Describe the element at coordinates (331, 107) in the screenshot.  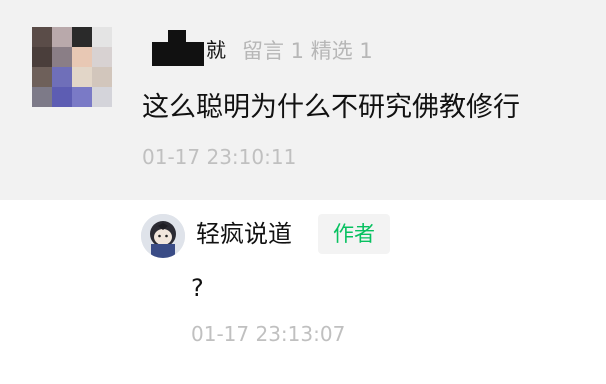
I see `comment-text: 这么聪明为什么不研究佛教修行` at that location.